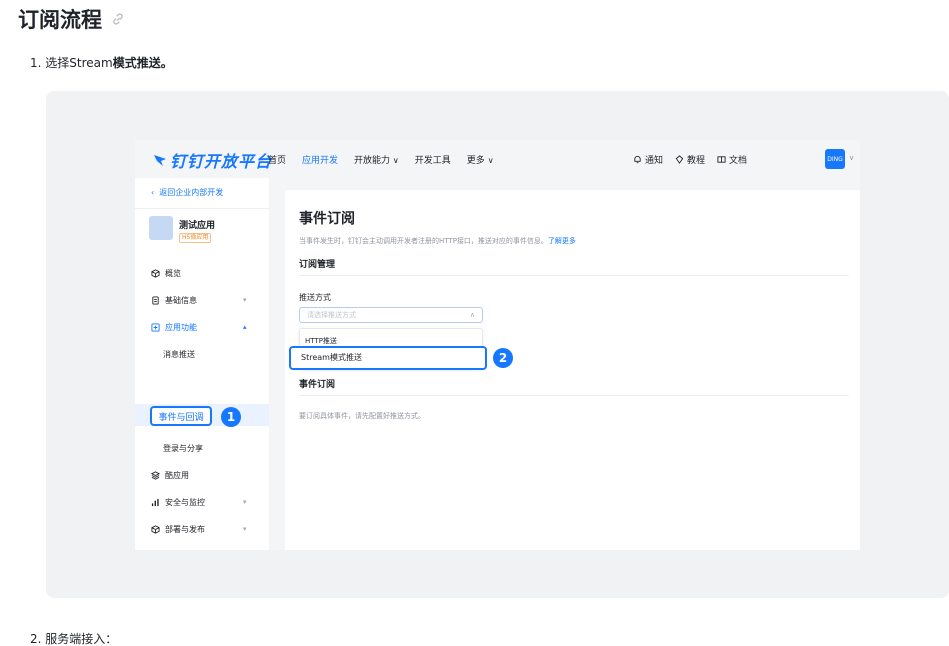 This screenshot has height=646, width=949. Describe the element at coordinates (423, 241) in the screenshot. I see `description-text: 当事件发生时，钉钉会主动调用开发者注册的HTTP接口，推送对应的事件信息。` at that location.